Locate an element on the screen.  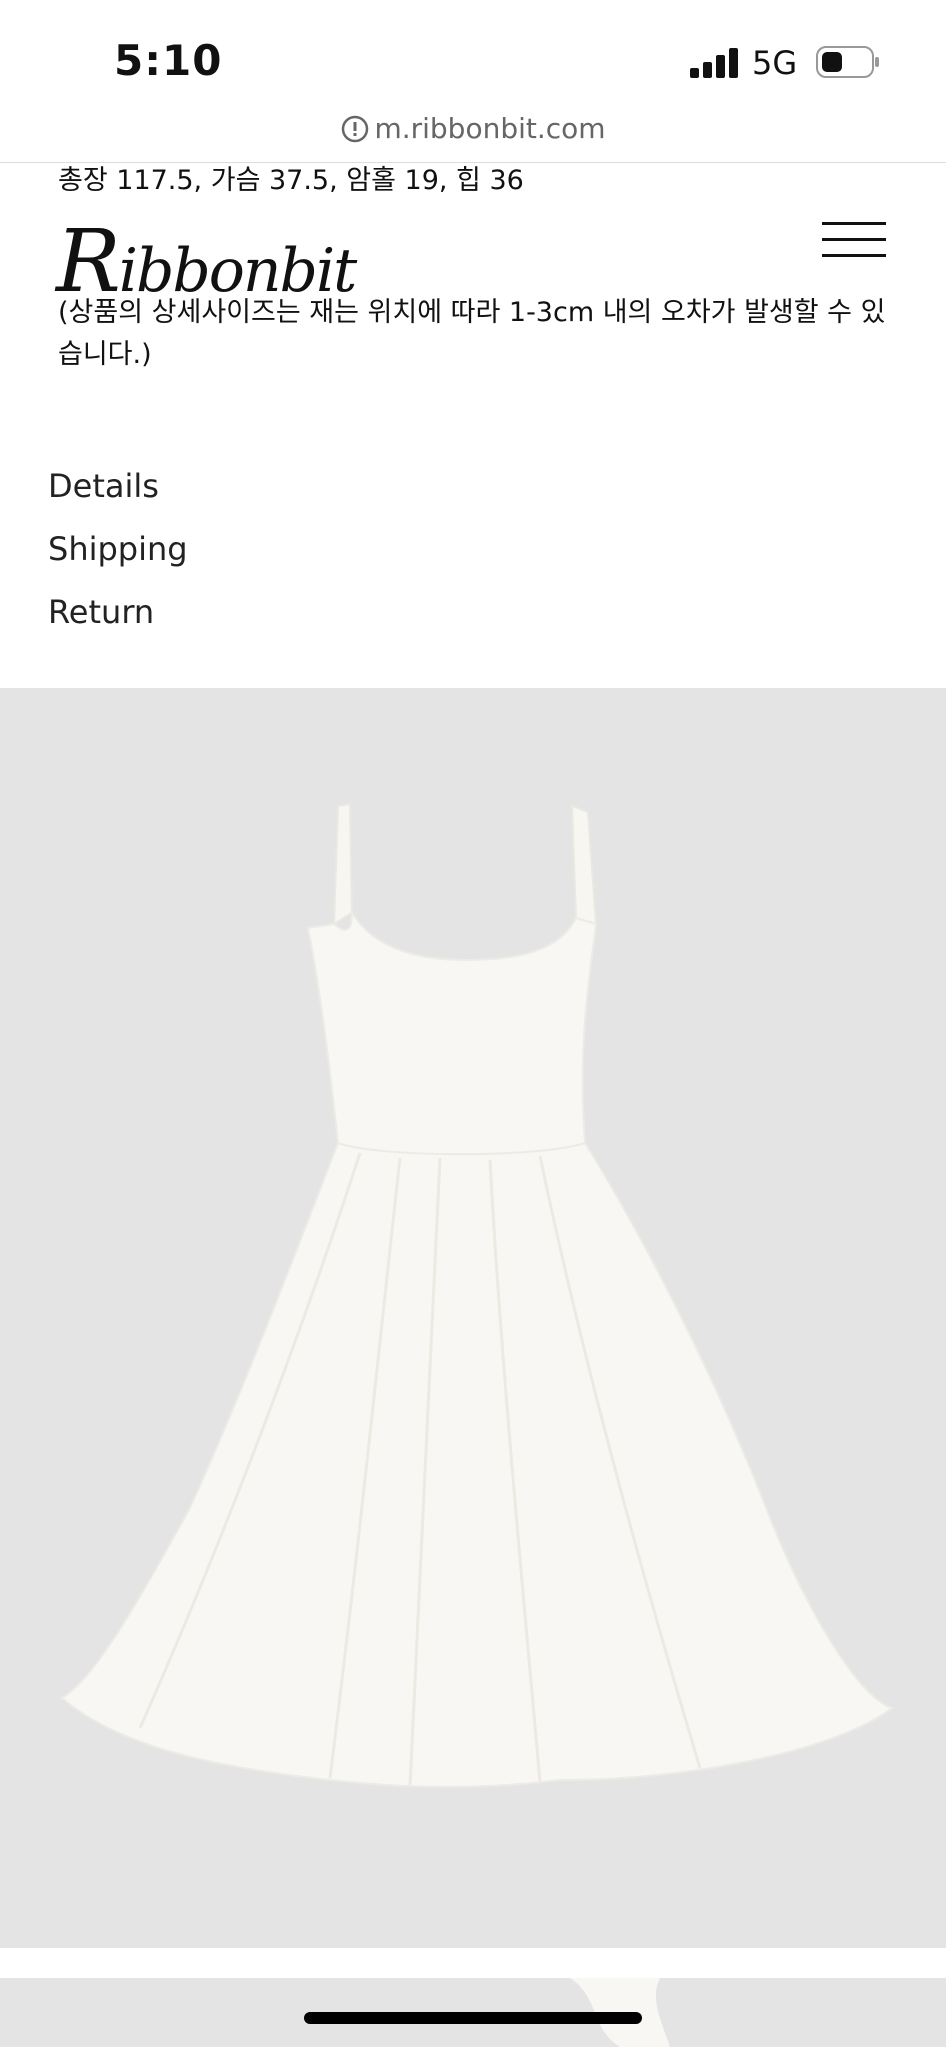
network-type: 5G is located at coordinates (775, 63).